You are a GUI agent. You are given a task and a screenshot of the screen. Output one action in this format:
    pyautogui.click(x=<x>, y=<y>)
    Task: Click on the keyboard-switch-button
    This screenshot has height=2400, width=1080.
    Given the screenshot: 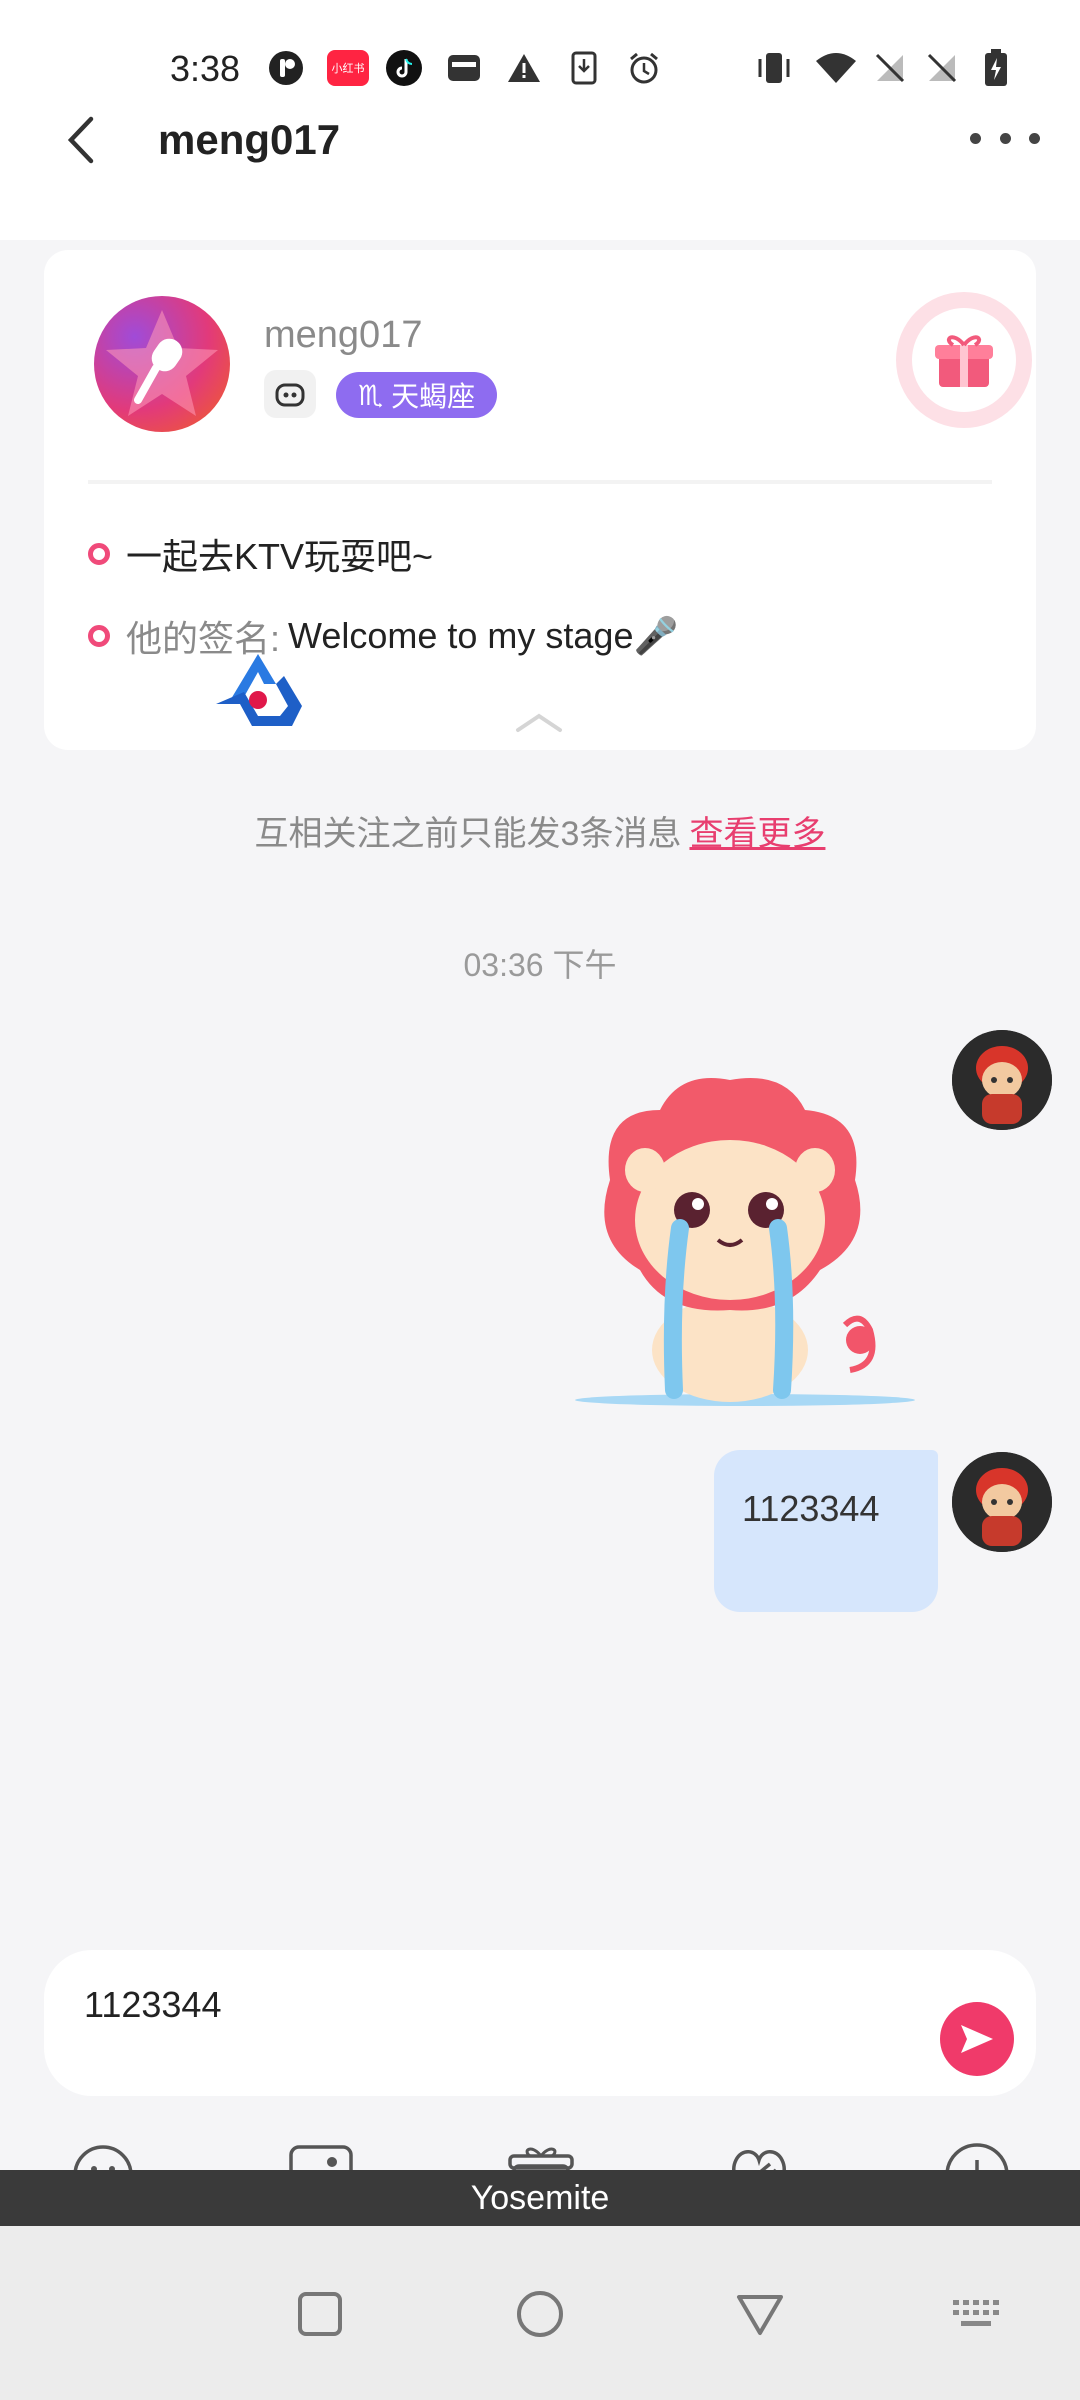 What is the action you would take?
    pyautogui.click(x=976, y=2314)
    